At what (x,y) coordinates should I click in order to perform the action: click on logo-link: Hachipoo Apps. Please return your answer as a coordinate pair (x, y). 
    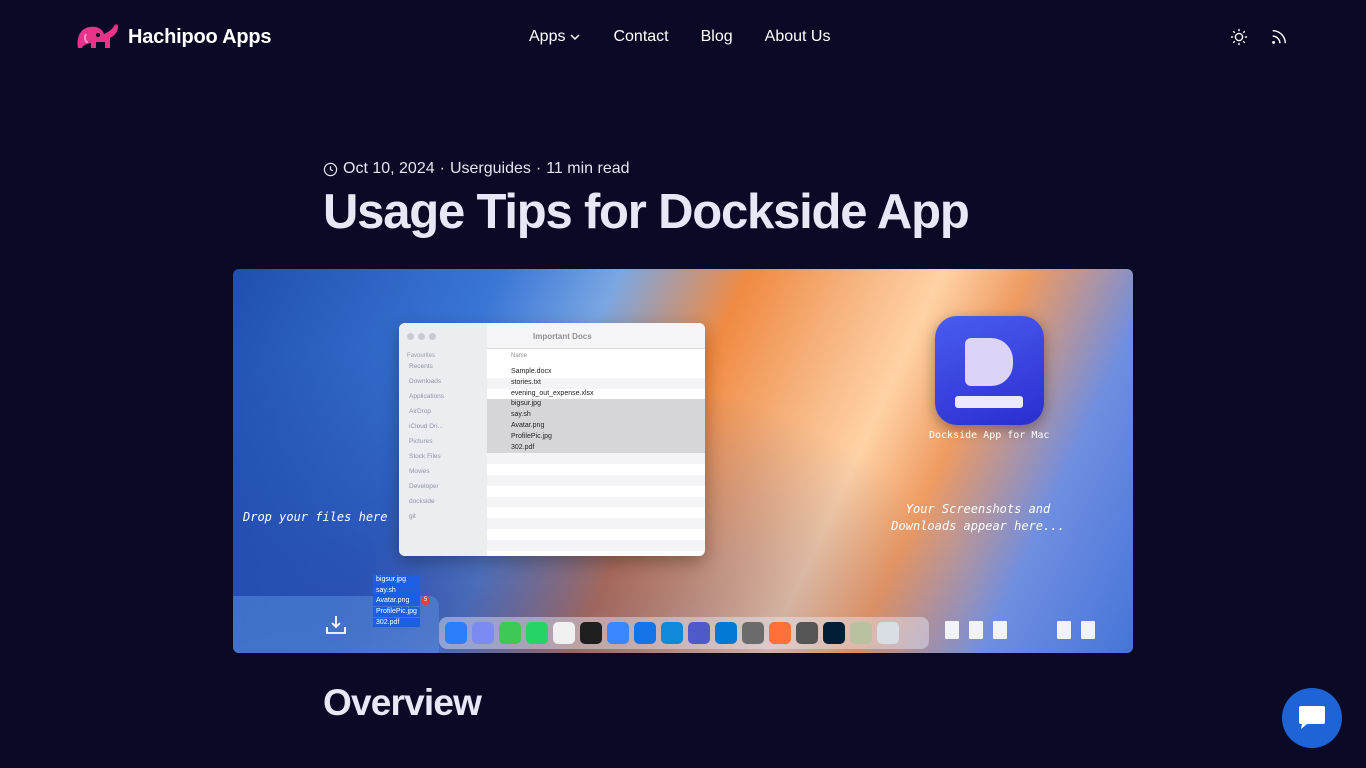
    Looking at the image, I should click on (173, 37).